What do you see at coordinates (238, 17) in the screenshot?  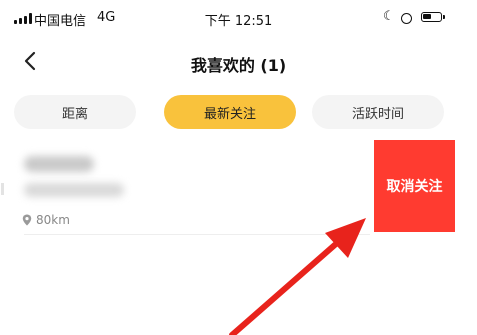 I see `status-bar: 中国电信 4G 下午 12:51 ☾` at bounding box center [238, 17].